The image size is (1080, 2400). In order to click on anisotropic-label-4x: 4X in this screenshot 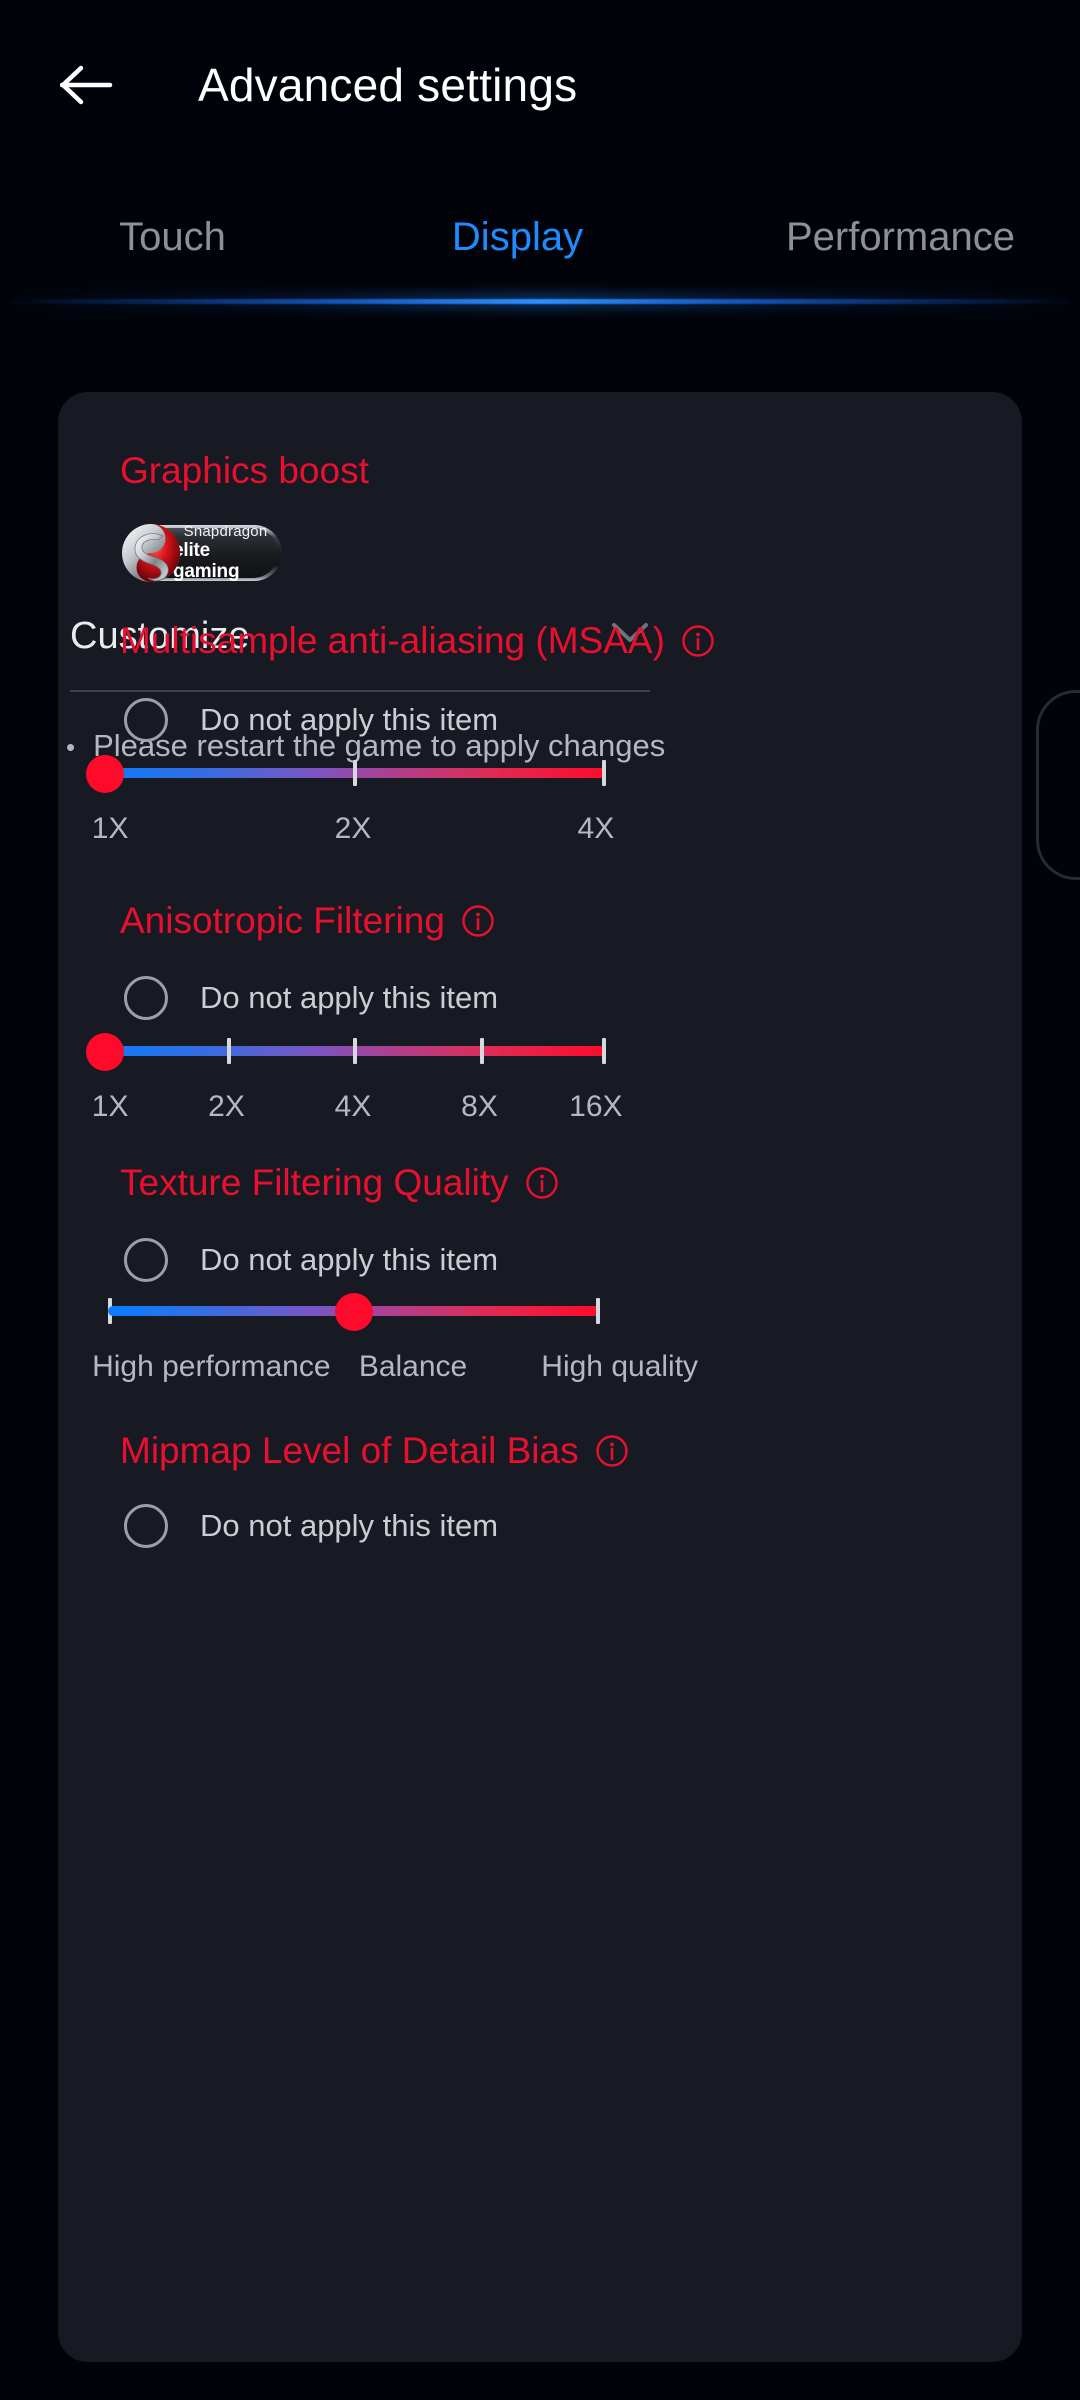, I will do `click(353, 1106)`.